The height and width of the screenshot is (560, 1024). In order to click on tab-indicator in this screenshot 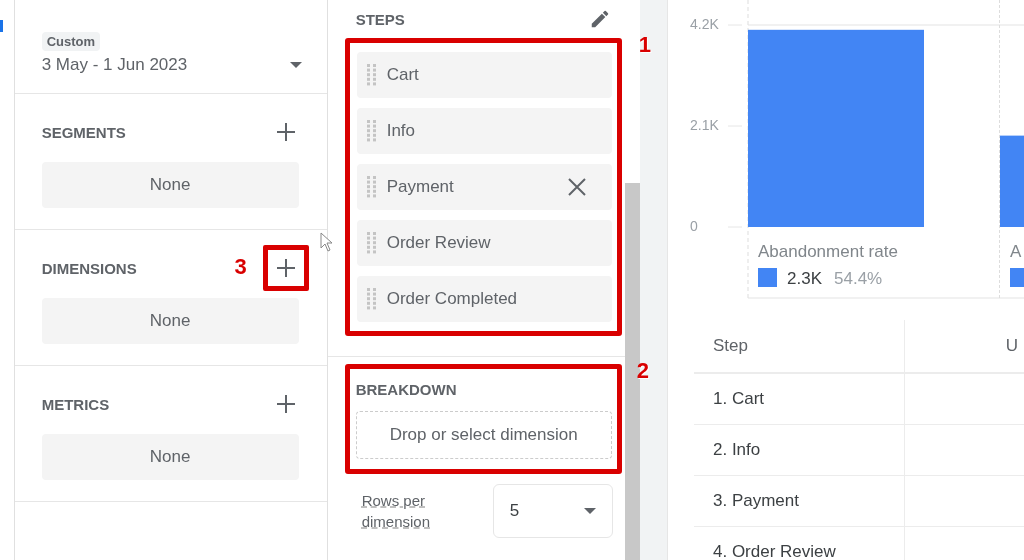, I will do `click(1, 26)`.